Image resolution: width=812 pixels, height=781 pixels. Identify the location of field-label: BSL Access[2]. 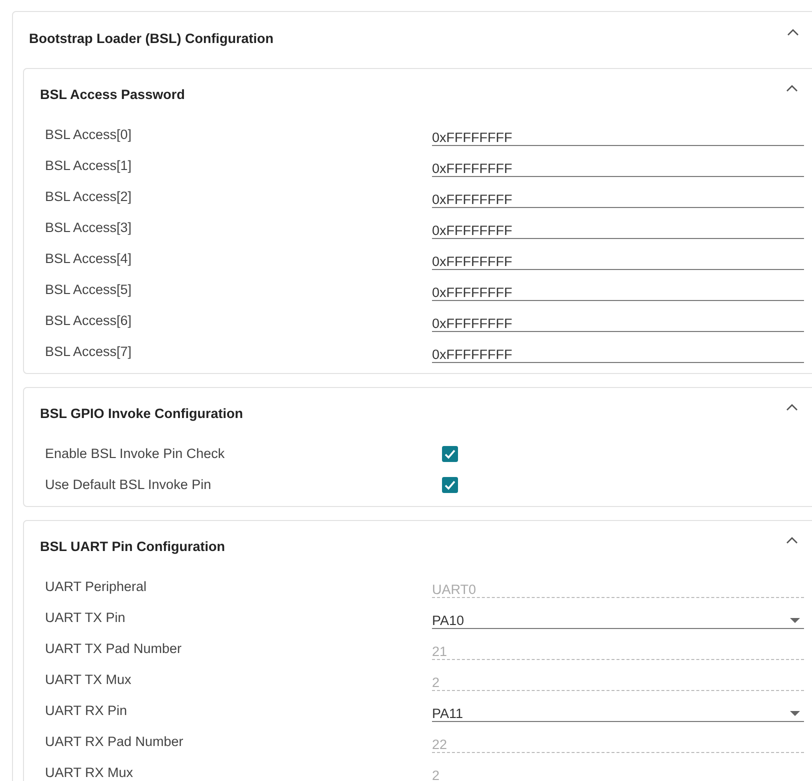
(89, 196).